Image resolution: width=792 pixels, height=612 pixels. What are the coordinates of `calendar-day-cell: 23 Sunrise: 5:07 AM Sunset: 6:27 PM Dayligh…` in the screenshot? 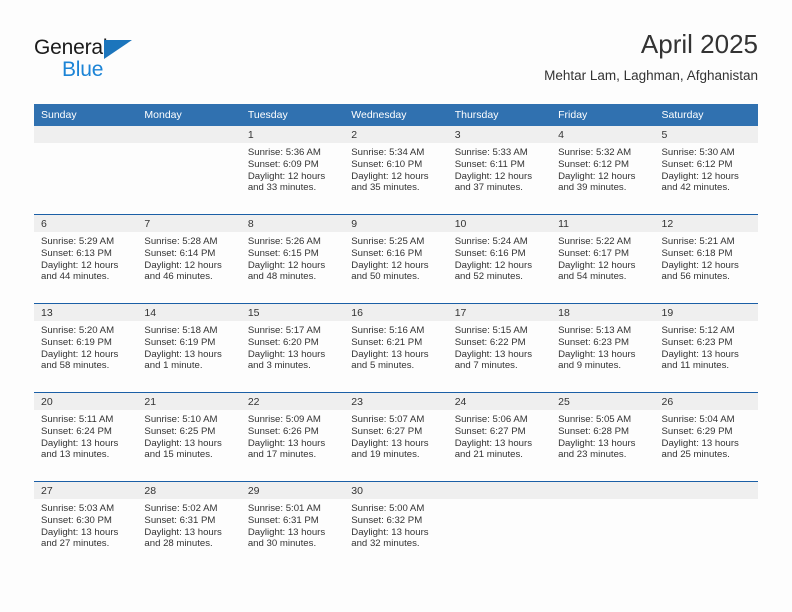 It's located at (396, 437).